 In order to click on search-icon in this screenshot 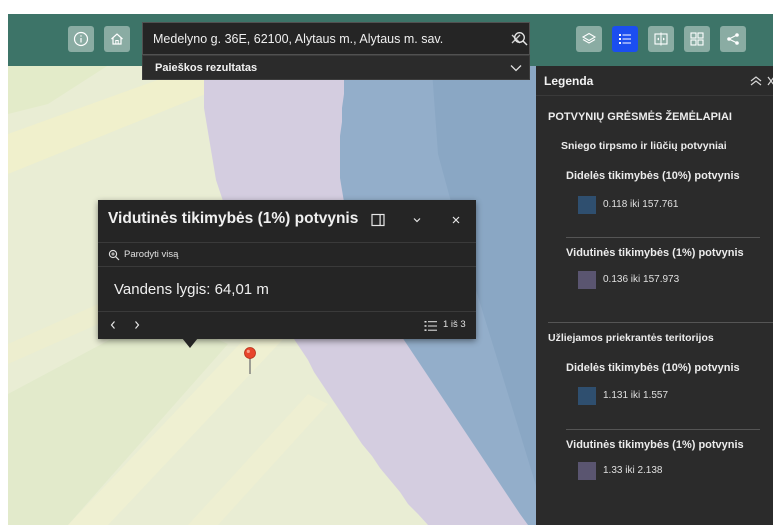, I will do `click(521, 39)`.